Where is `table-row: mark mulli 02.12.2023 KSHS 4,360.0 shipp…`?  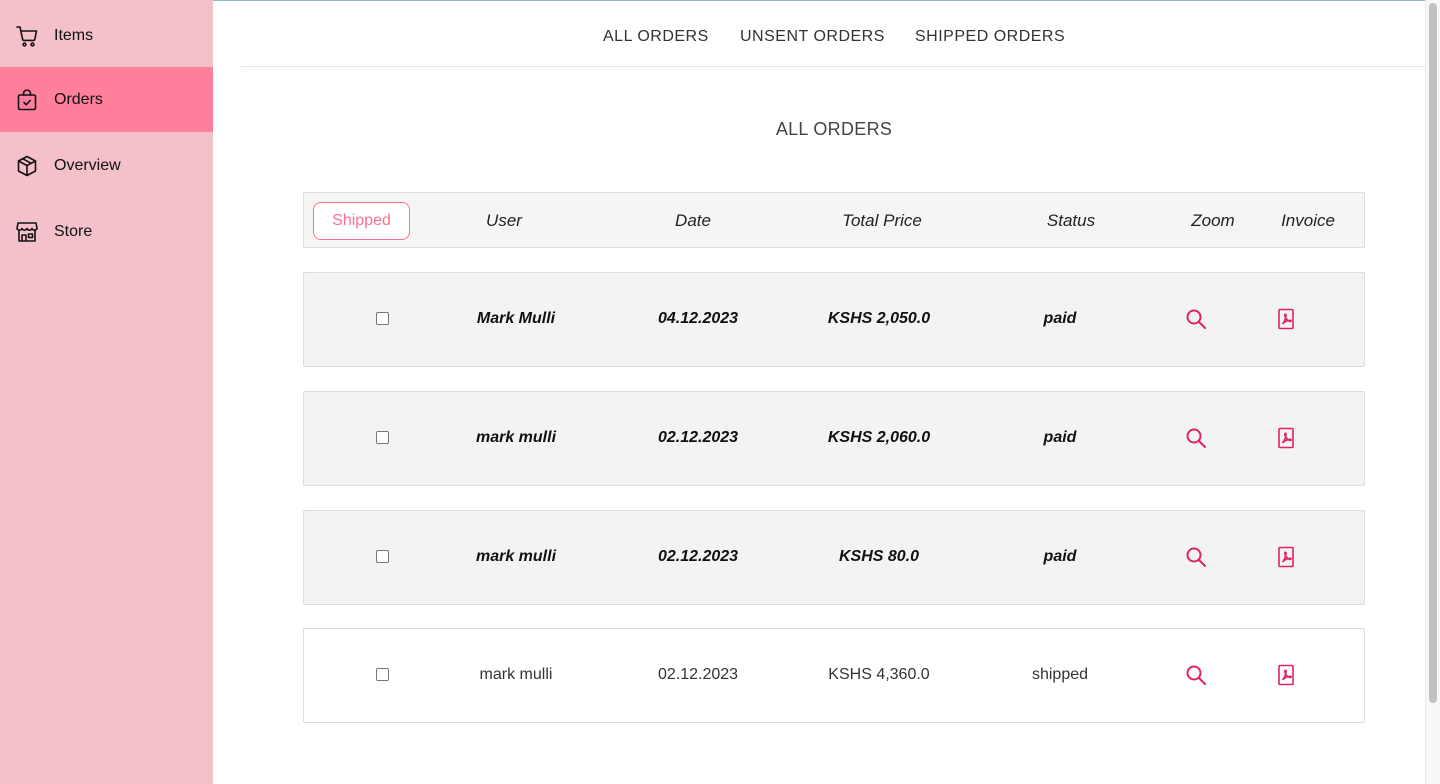
table-row: mark mulli 02.12.2023 KSHS 4,360.0 shipp… is located at coordinates (834, 675).